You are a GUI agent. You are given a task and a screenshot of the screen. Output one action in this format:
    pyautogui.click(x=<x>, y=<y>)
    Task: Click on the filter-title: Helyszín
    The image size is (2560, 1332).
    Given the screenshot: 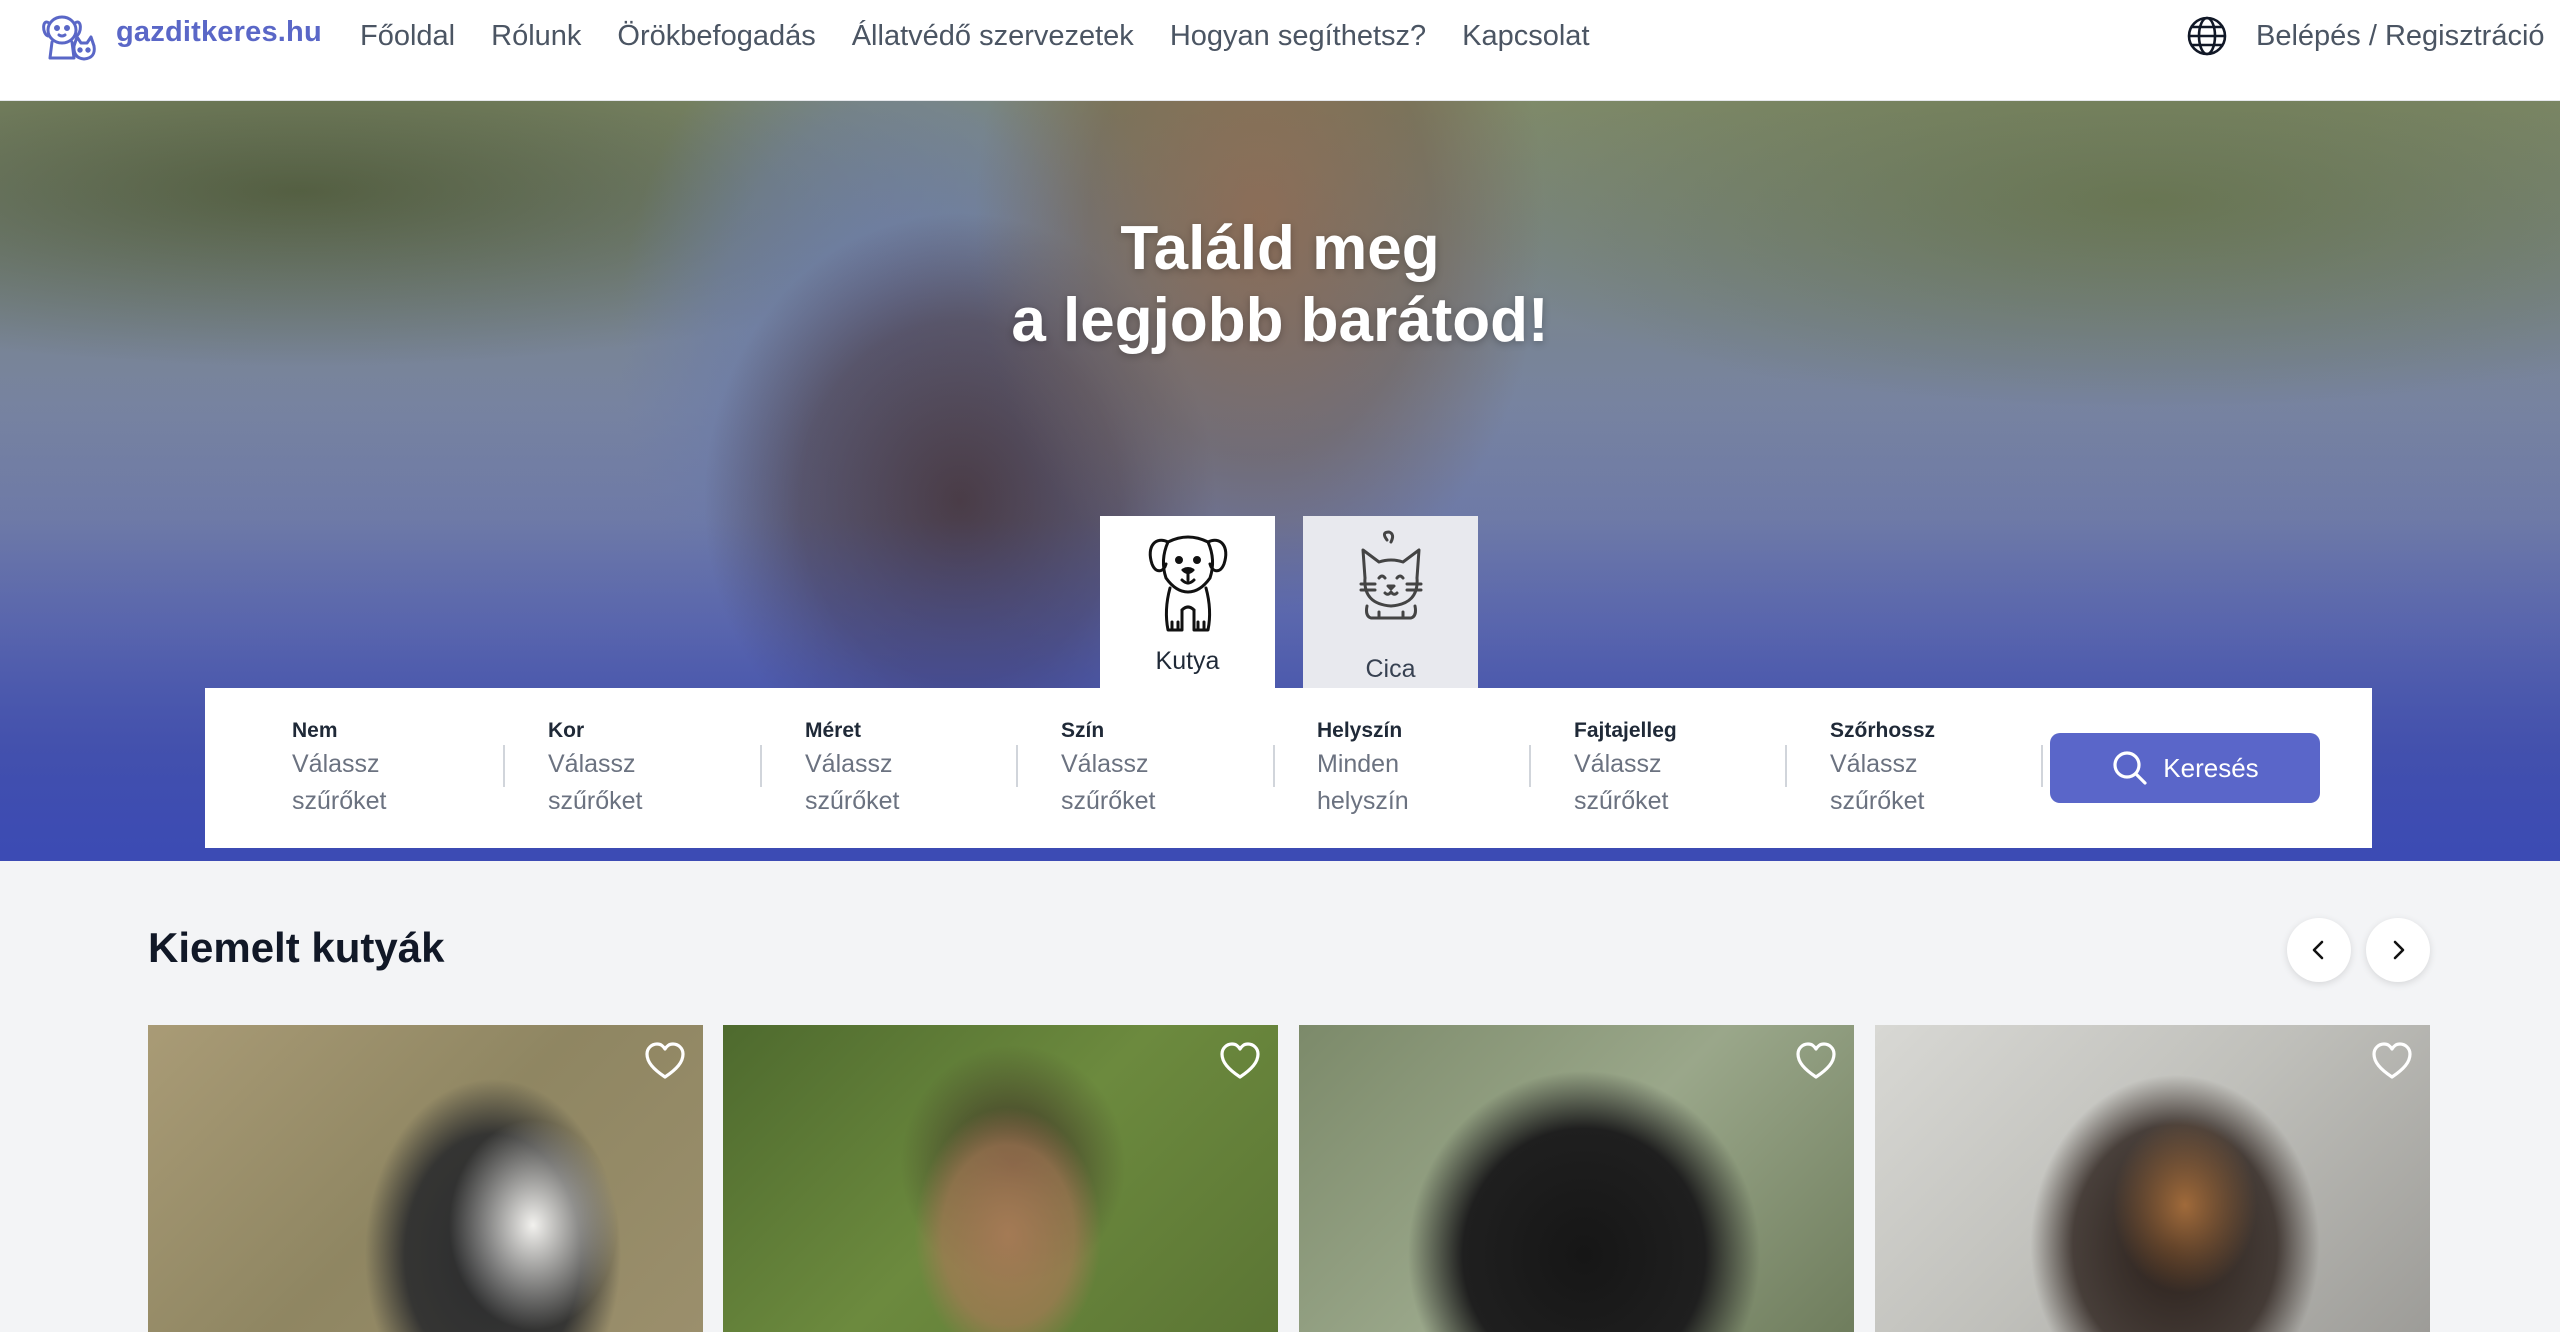 What is the action you would take?
    pyautogui.click(x=1360, y=730)
    